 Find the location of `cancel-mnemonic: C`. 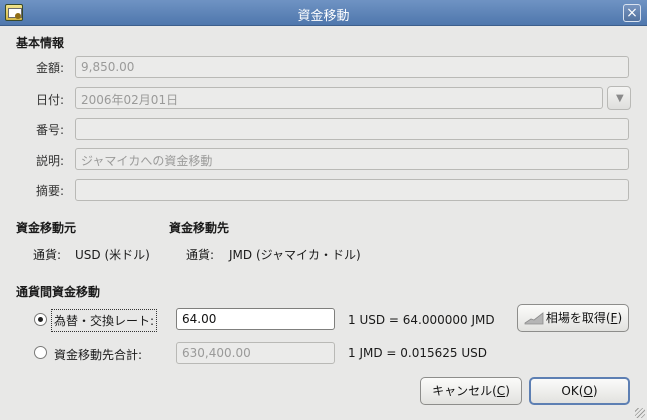

cancel-mnemonic: C is located at coordinates (501, 391).